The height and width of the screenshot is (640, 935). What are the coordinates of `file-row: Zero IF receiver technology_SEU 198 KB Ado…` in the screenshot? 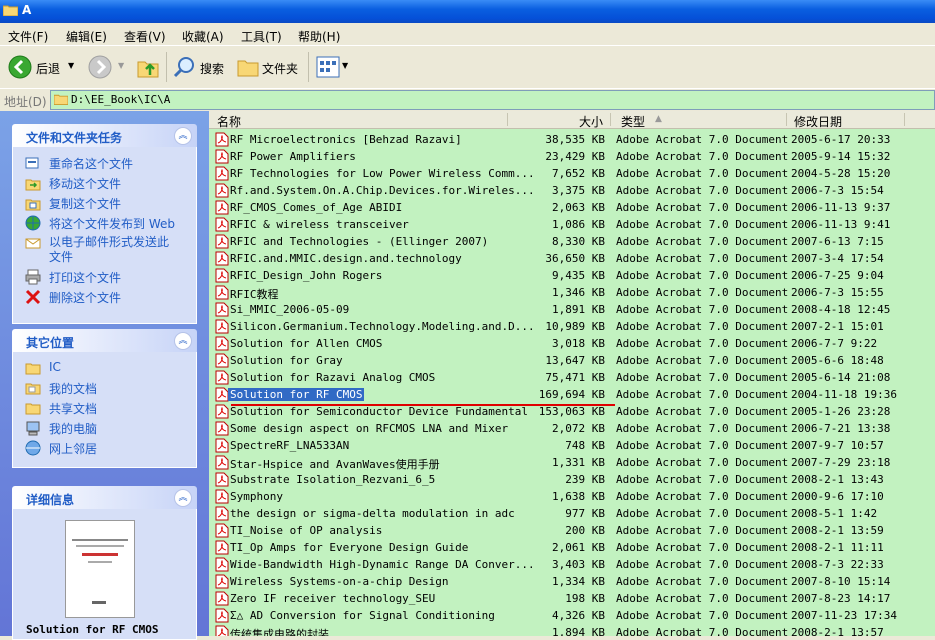 It's located at (572, 598).